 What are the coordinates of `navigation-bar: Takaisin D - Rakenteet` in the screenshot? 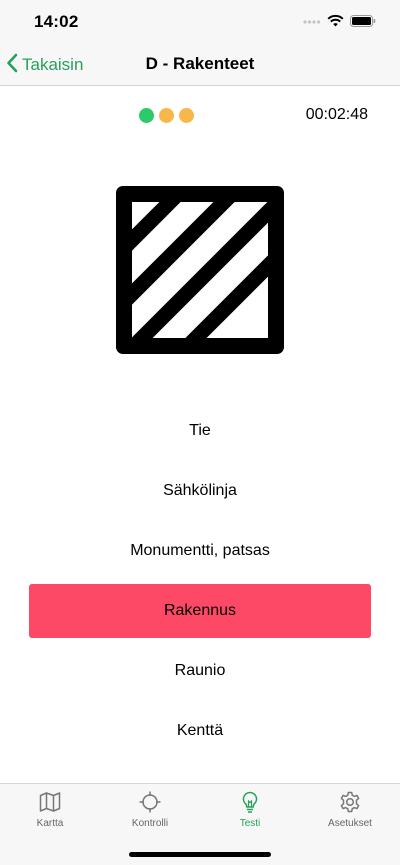 It's located at (200, 65).